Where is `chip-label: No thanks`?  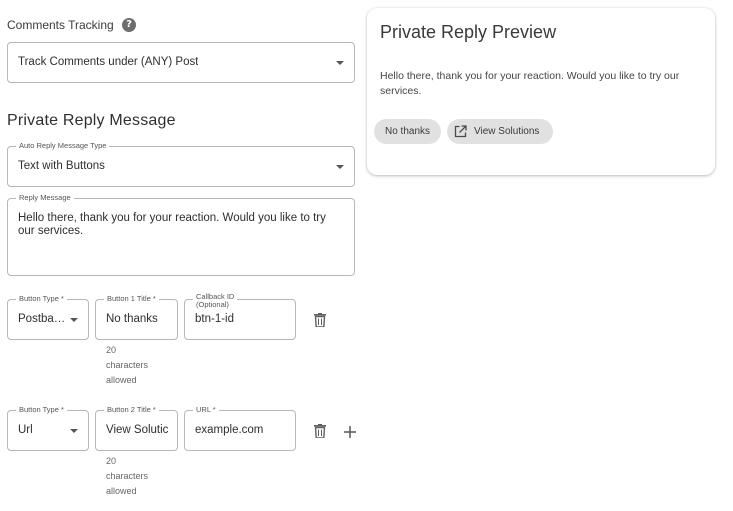
chip-label: No thanks is located at coordinates (407, 131).